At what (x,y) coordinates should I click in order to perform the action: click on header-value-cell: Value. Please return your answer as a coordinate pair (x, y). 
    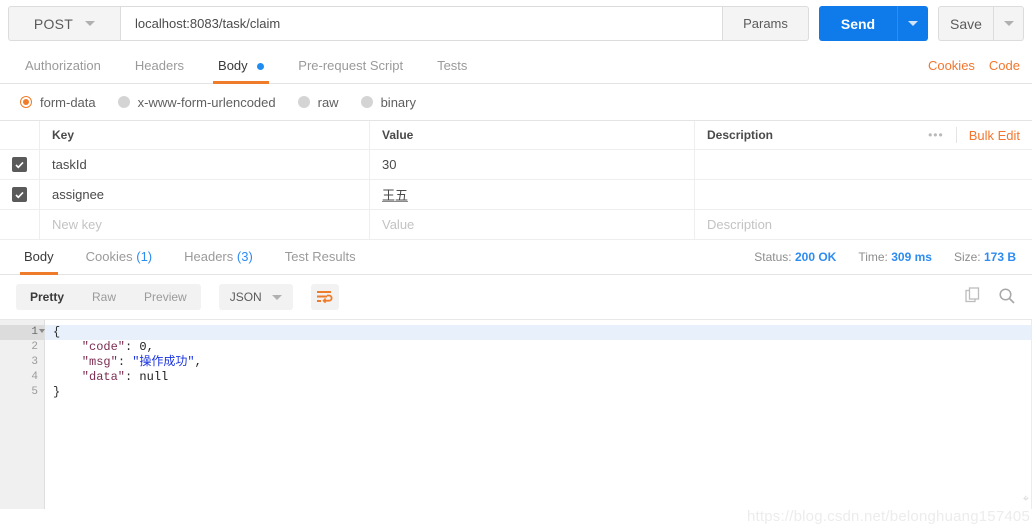
    Looking at the image, I should click on (532, 135).